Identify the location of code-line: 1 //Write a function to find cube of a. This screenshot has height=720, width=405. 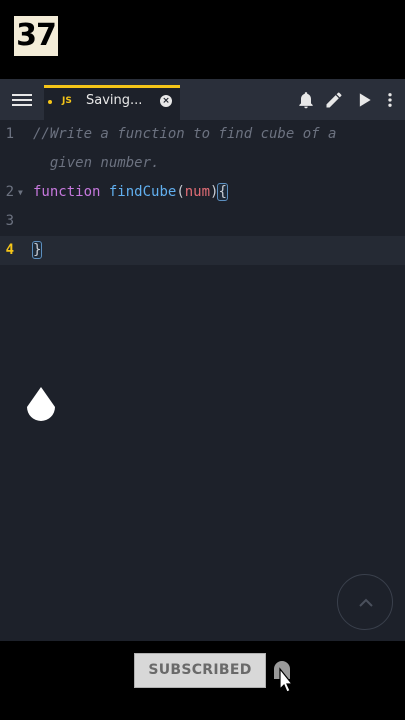
(202, 134).